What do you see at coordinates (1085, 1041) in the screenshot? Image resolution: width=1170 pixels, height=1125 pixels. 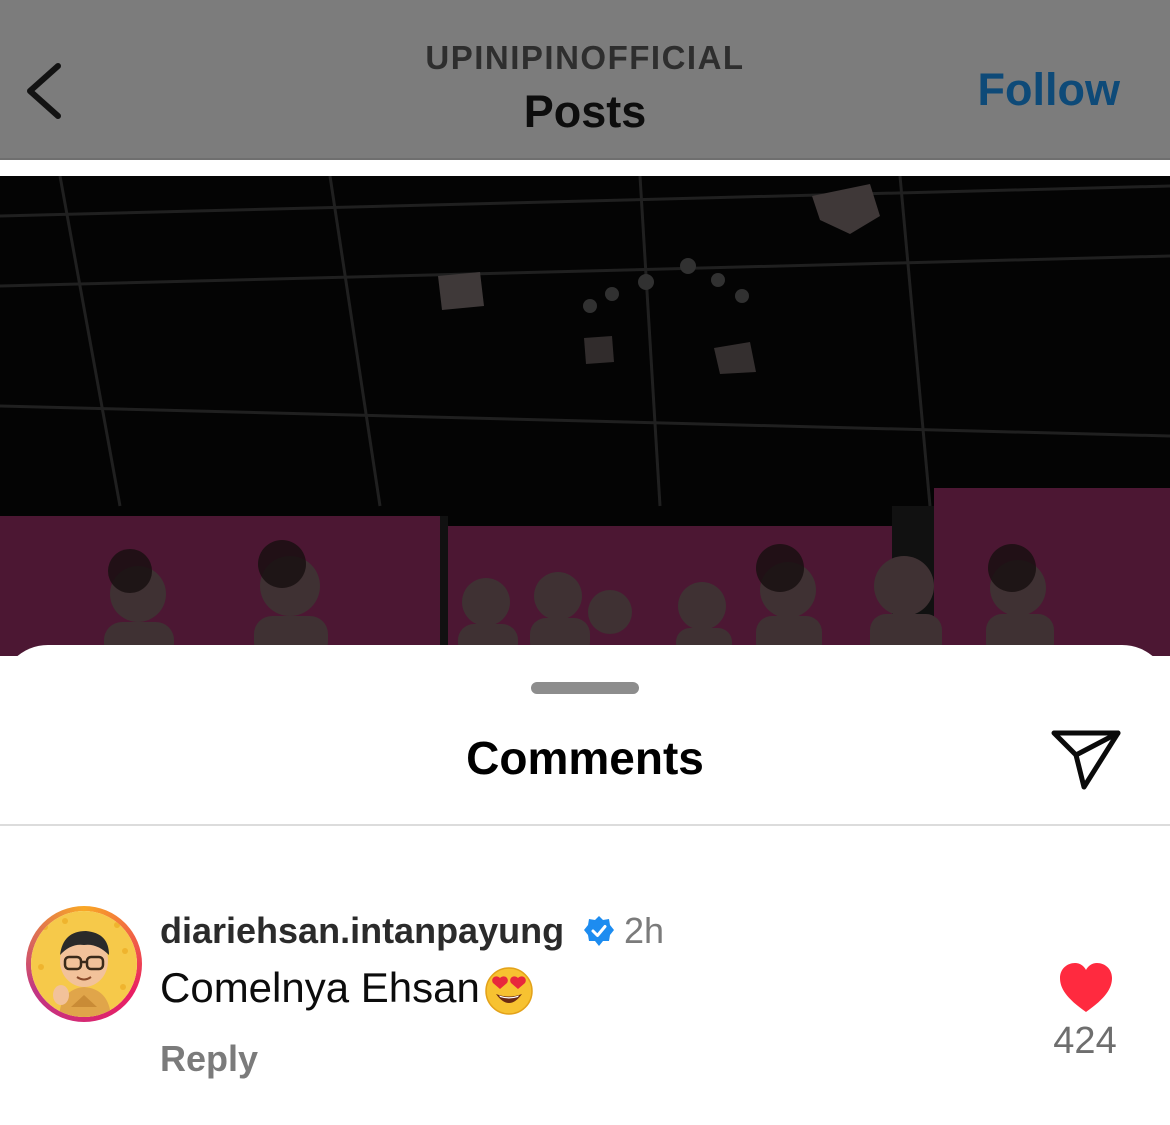 I see `like-count: 424` at bounding box center [1085, 1041].